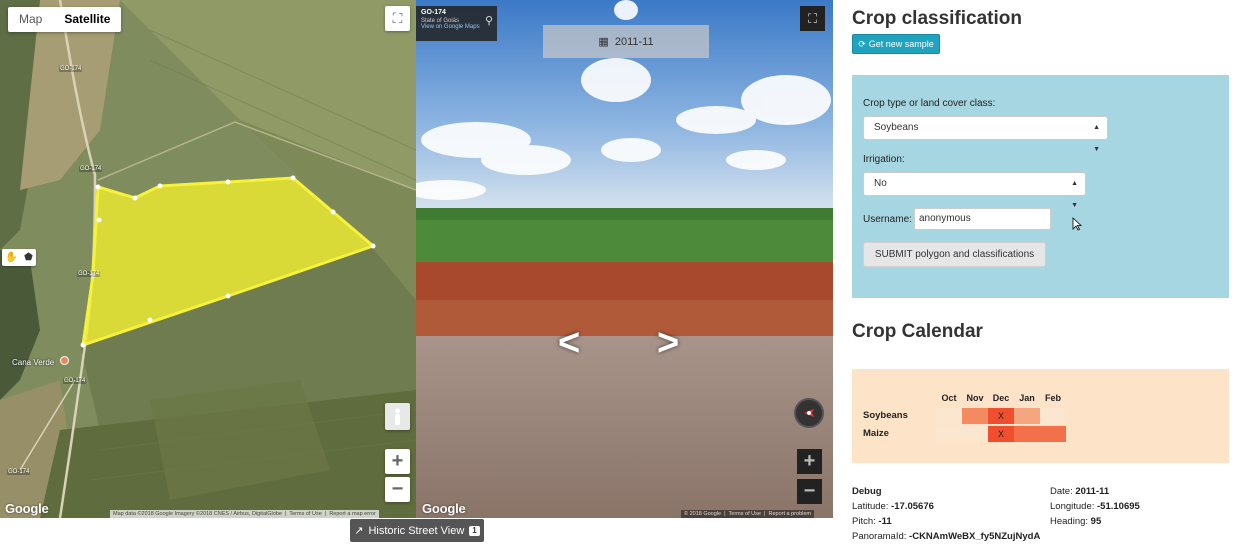 The image size is (1235, 560). Describe the element at coordinates (87, 19) in the screenshot. I see `map-type-satellite: Satellite` at that location.